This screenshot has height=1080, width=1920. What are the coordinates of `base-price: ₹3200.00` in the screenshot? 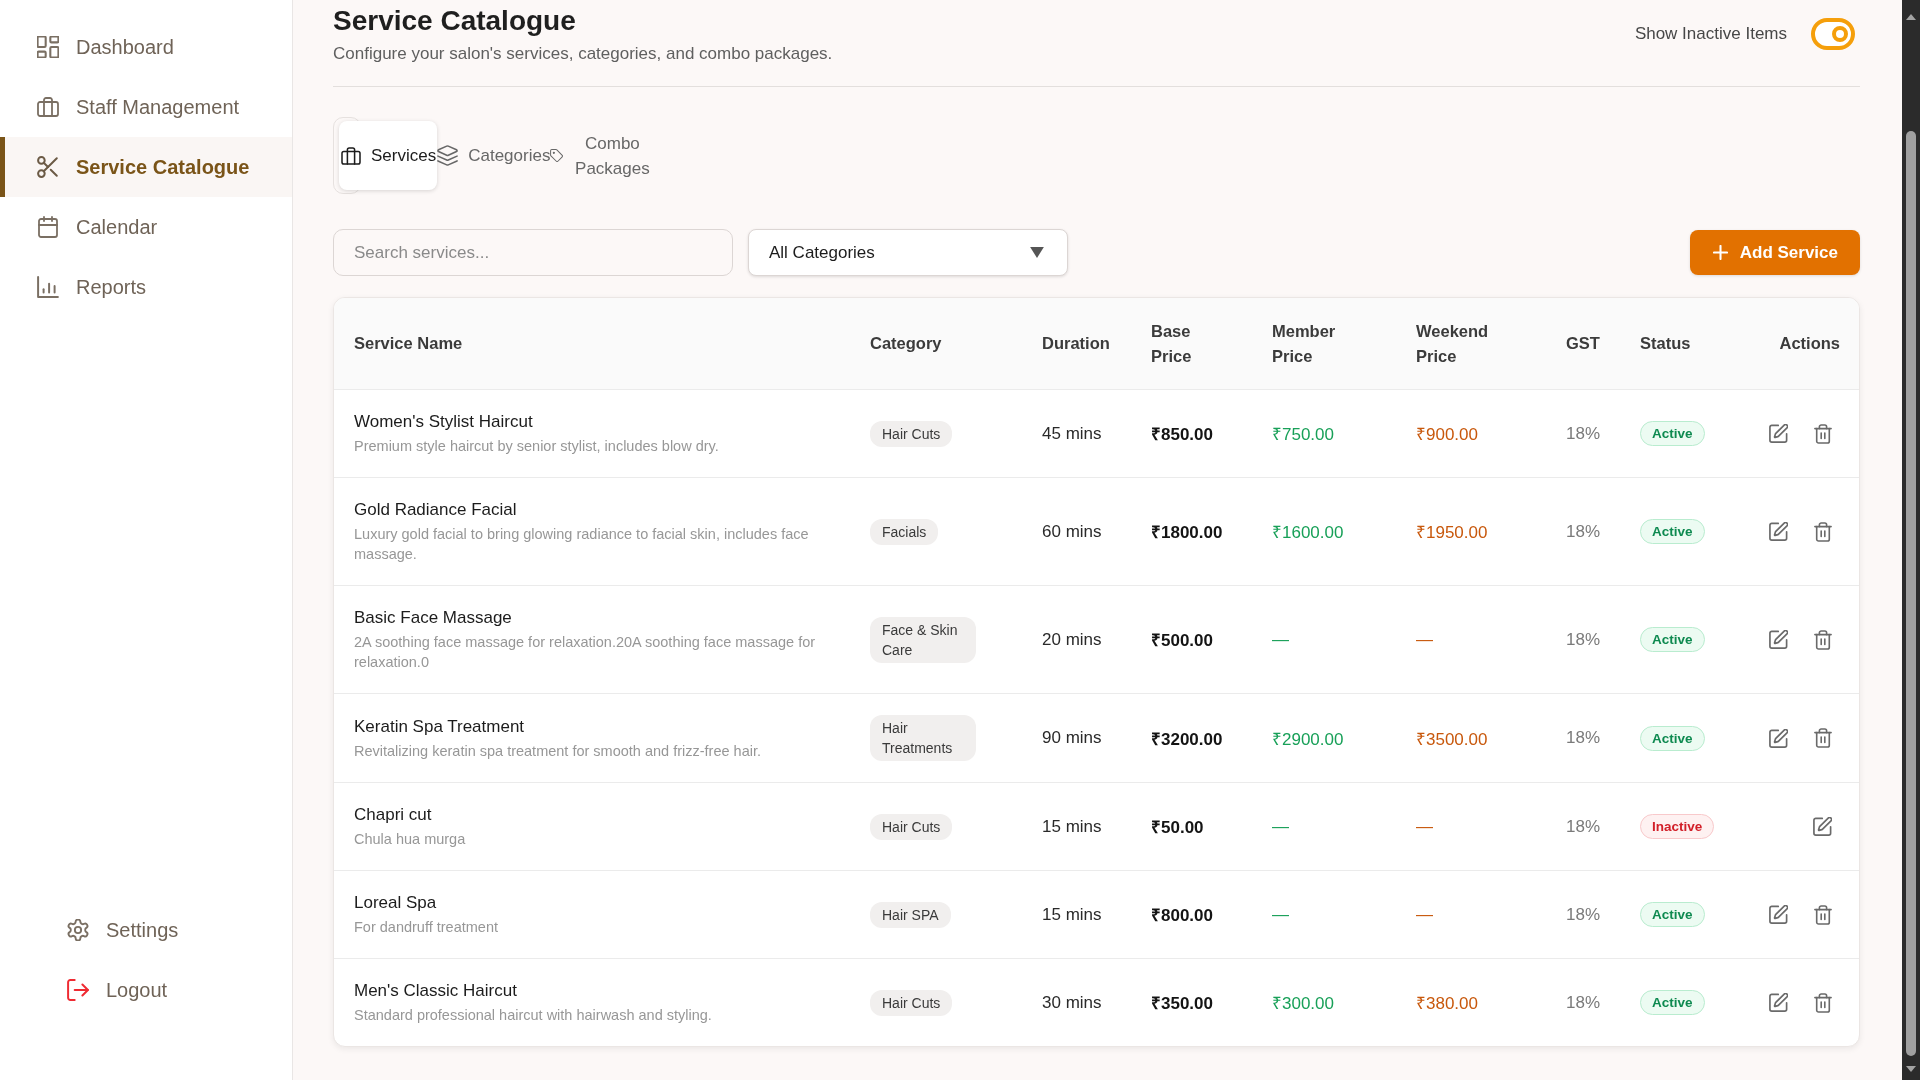 It's located at (1187, 739).